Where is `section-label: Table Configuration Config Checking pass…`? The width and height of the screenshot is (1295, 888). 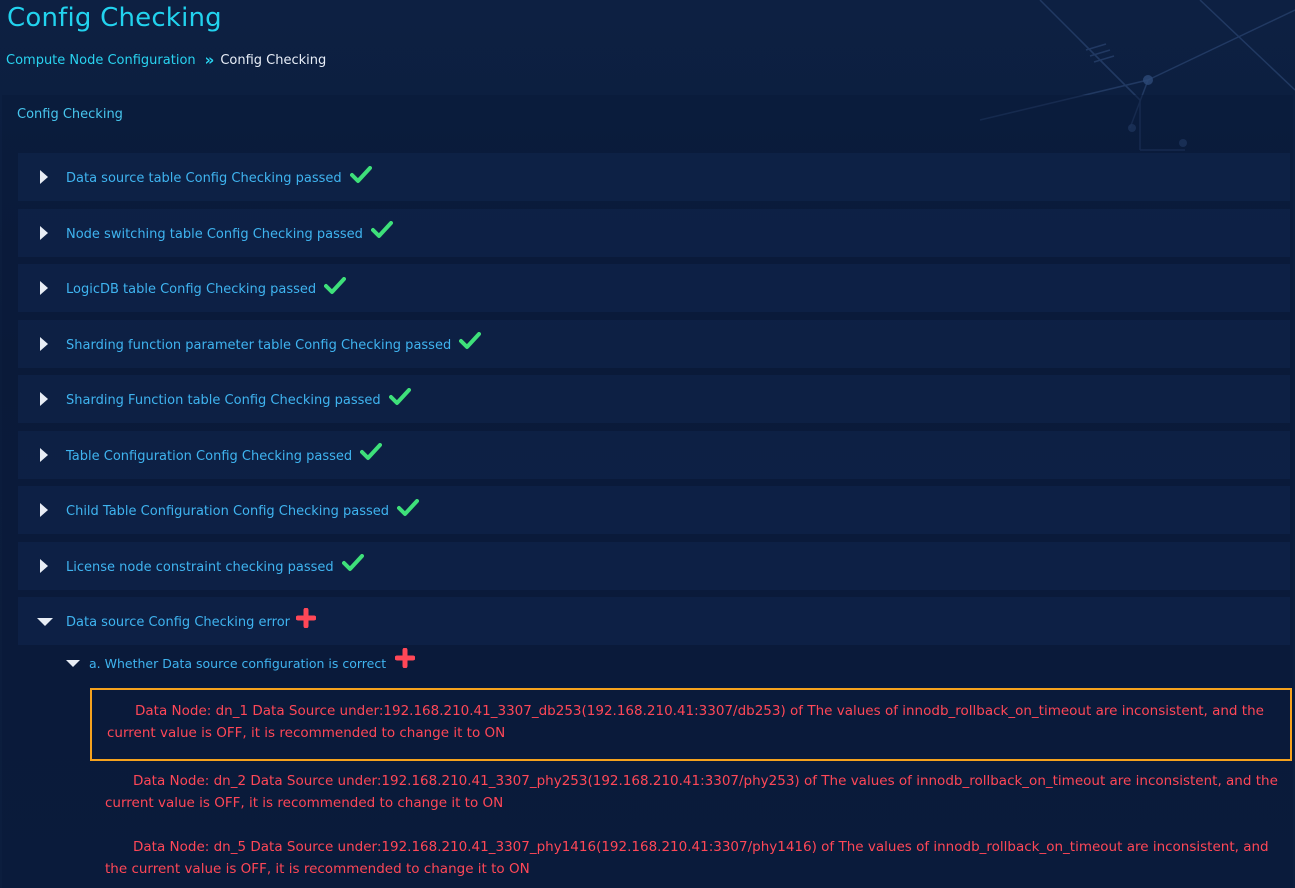
section-label: Table Configuration Config Checking pass… is located at coordinates (224, 453).